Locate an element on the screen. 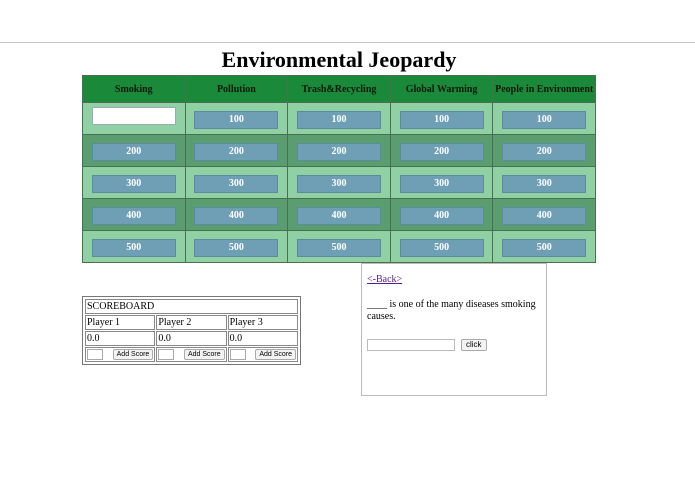 The width and height of the screenshot is (695, 494). category-header: Global Warming is located at coordinates (441, 89).